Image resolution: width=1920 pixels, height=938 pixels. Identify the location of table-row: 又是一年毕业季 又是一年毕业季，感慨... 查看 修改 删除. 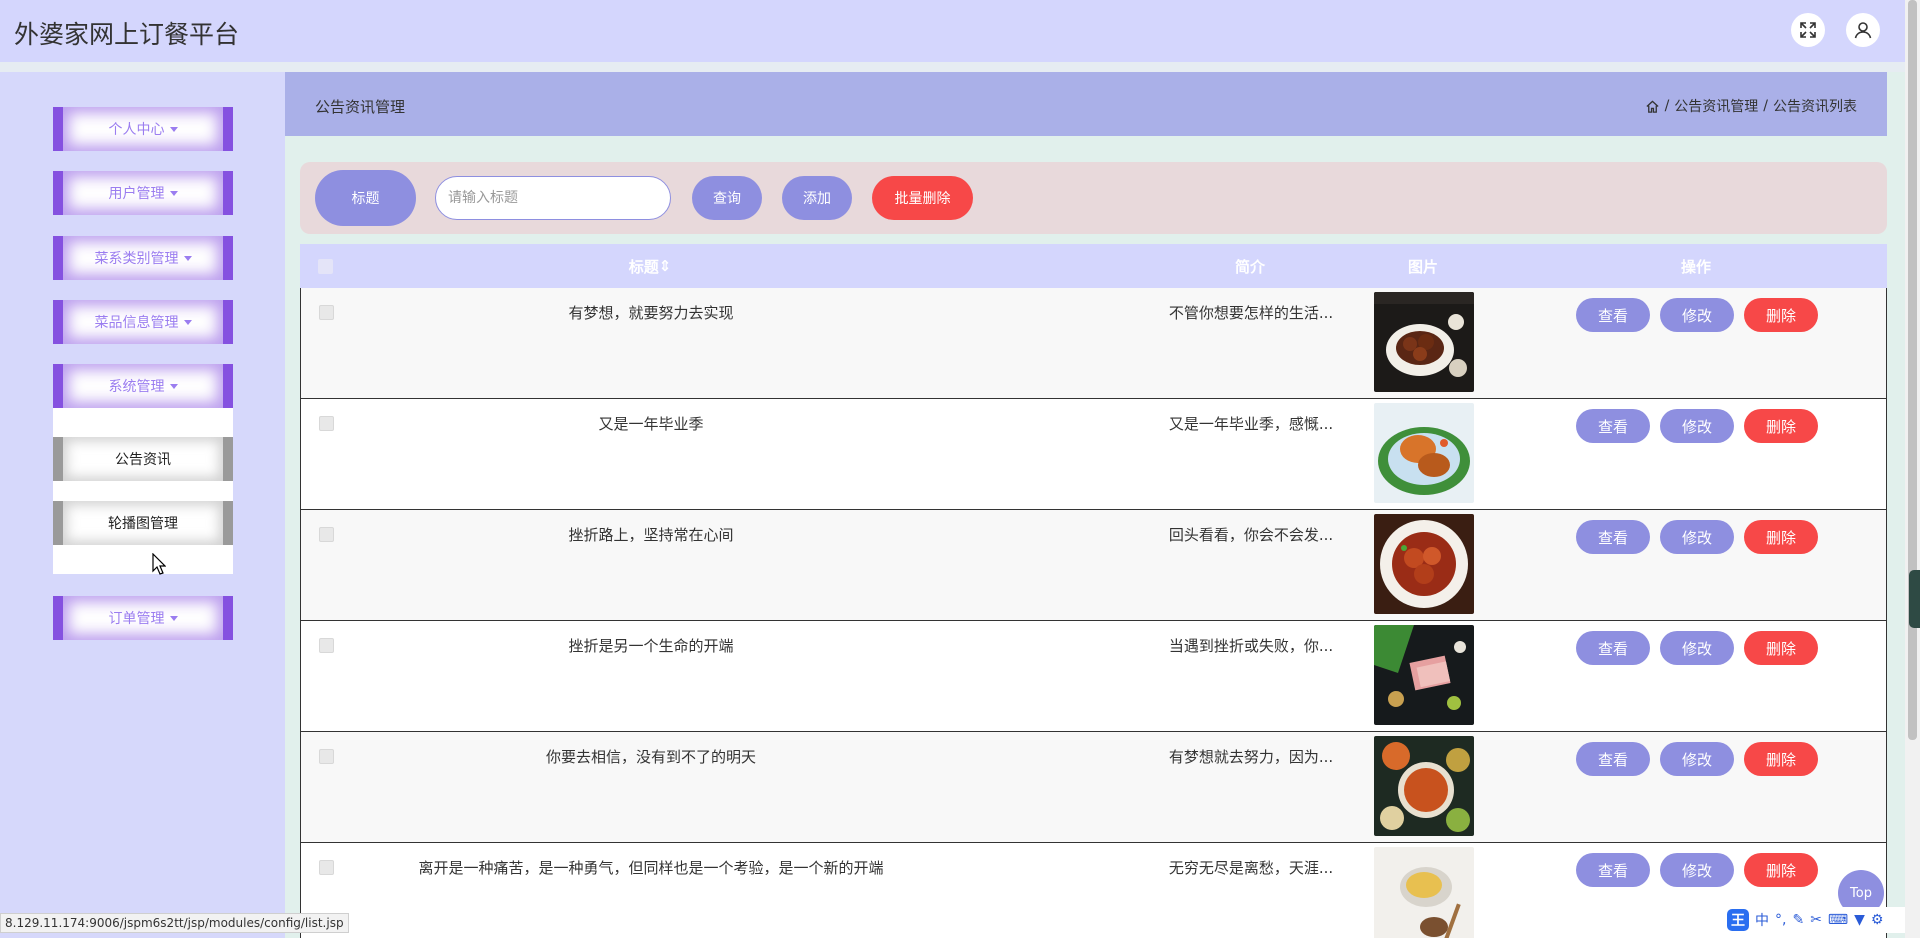
(1093, 454).